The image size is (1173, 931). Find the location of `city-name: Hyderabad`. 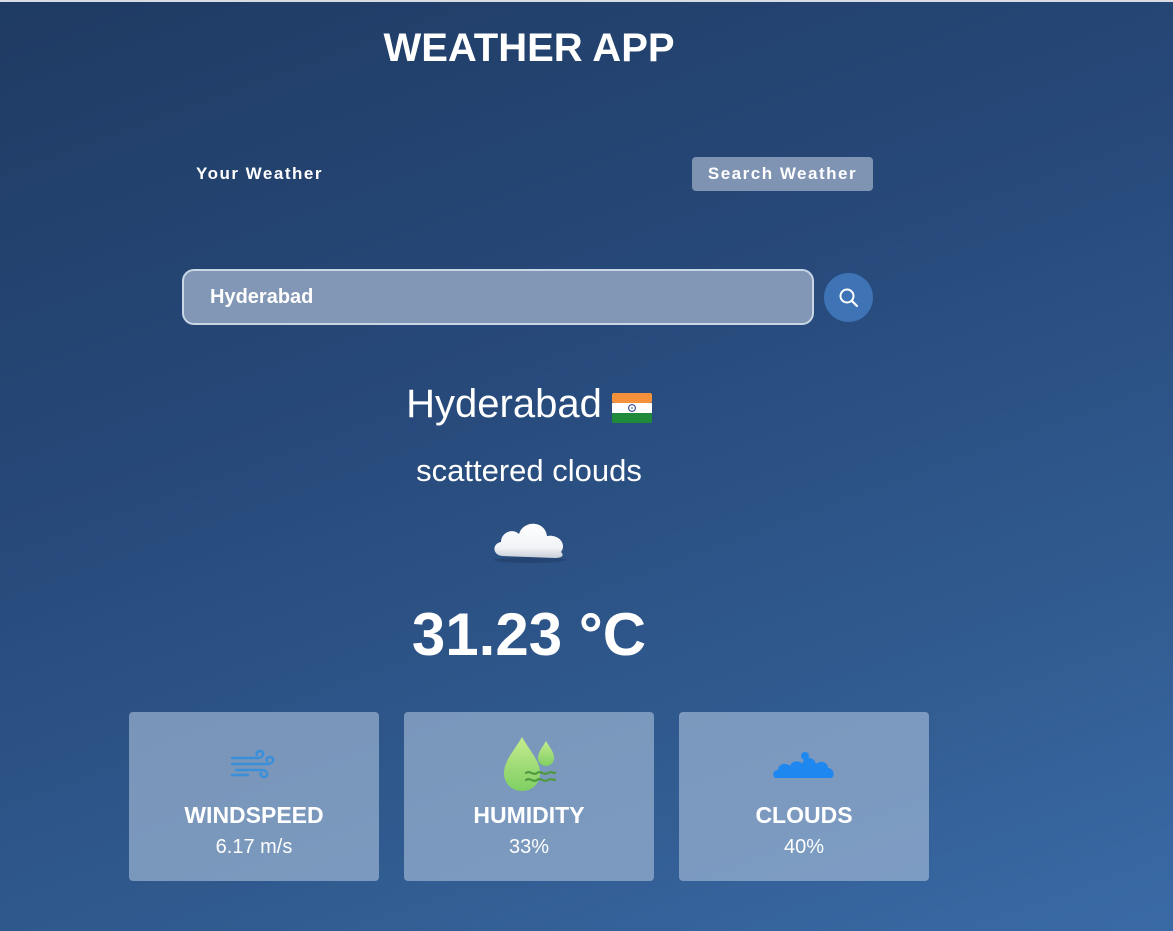

city-name: Hyderabad is located at coordinates (504, 404).